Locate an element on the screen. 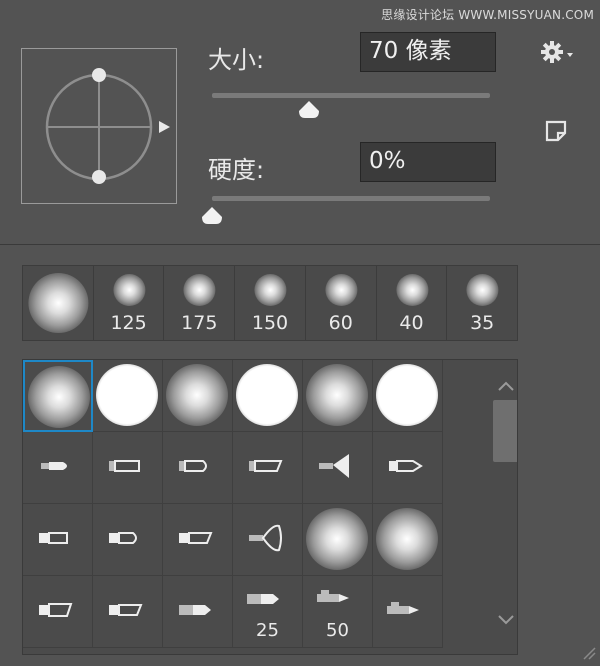  recent-brush-size: 125 is located at coordinates (128, 323).